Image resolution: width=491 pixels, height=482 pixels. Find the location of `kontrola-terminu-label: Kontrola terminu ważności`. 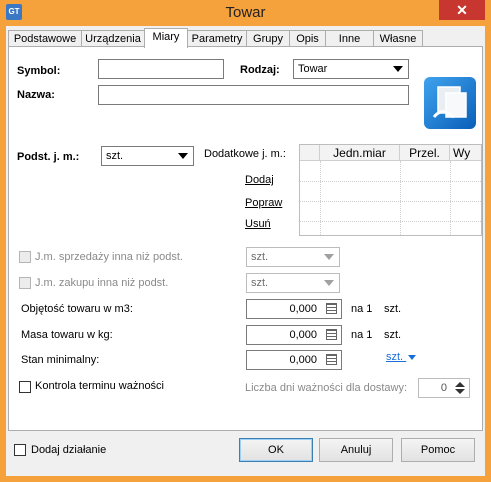

kontrola-terminu-label: Kontrola terminu ważności is located at coordinates (100, 386).